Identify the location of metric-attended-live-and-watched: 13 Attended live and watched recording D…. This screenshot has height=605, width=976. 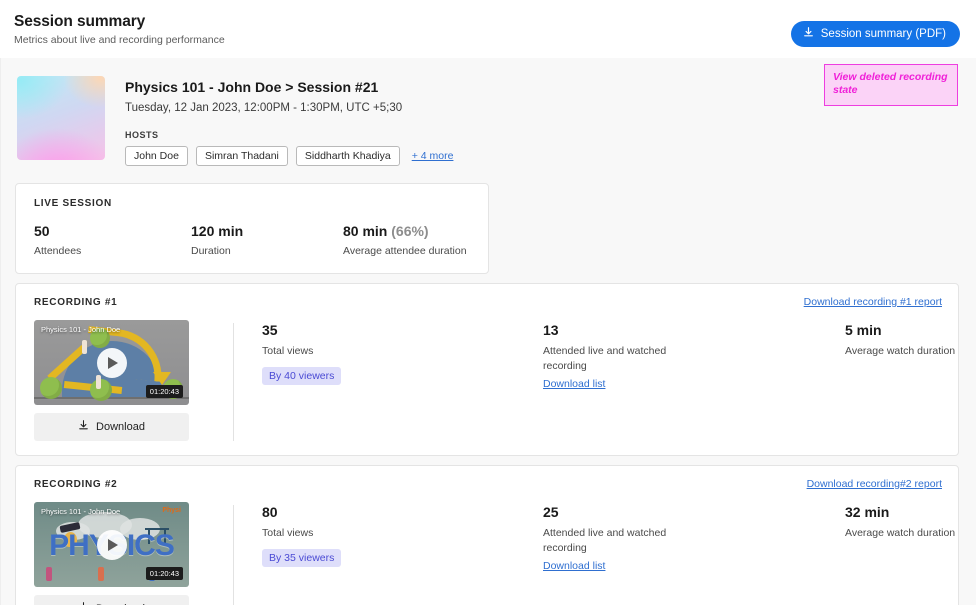
(694, 381).